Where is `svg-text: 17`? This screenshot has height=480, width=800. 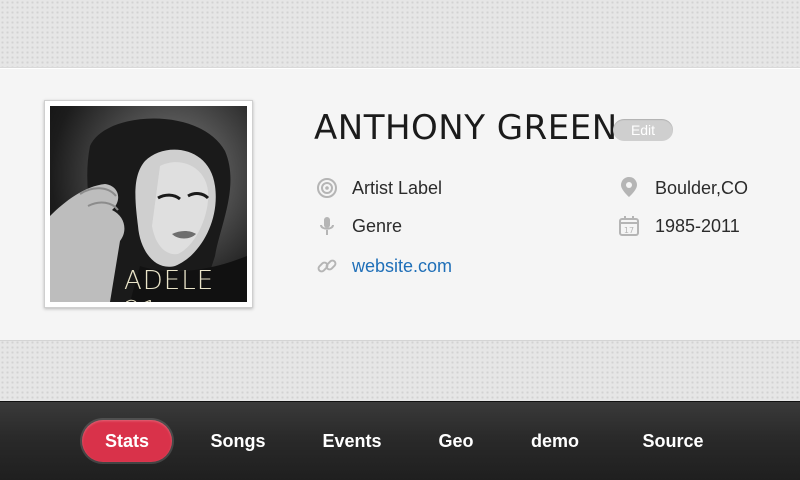 svg-text: 17 is located at coordinates (629, 230).